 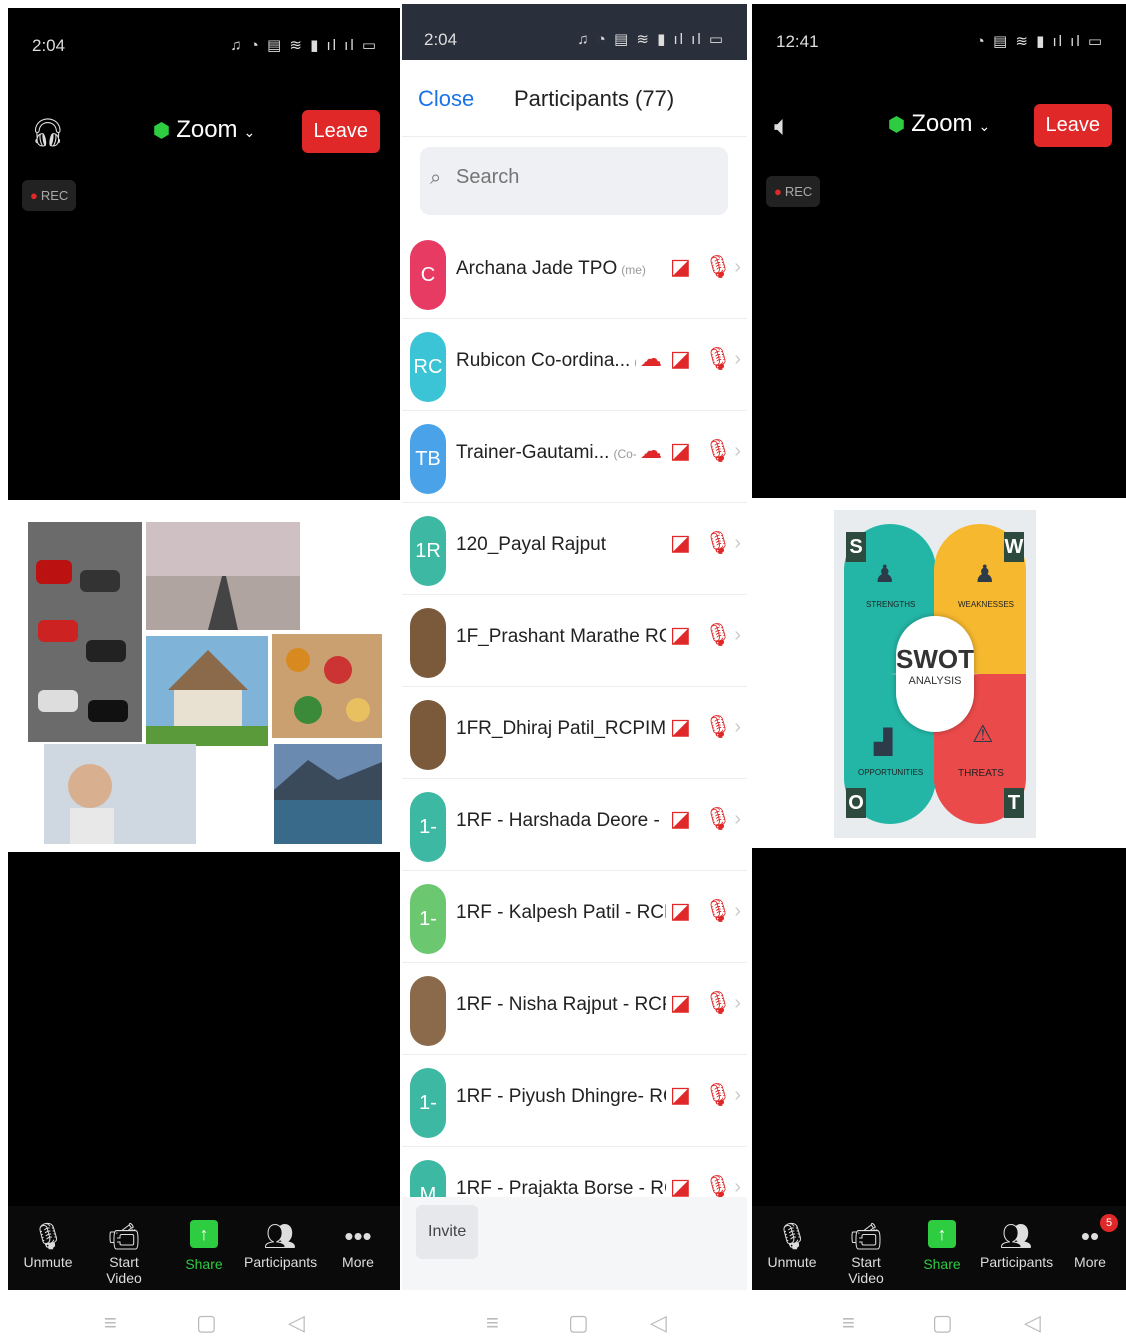 What do you see at coordinates (561, 1188) in the screenshot?
I see `participant-name: 1RF - Prajakta Borse - RCP` at bounding box center [561, 1188].